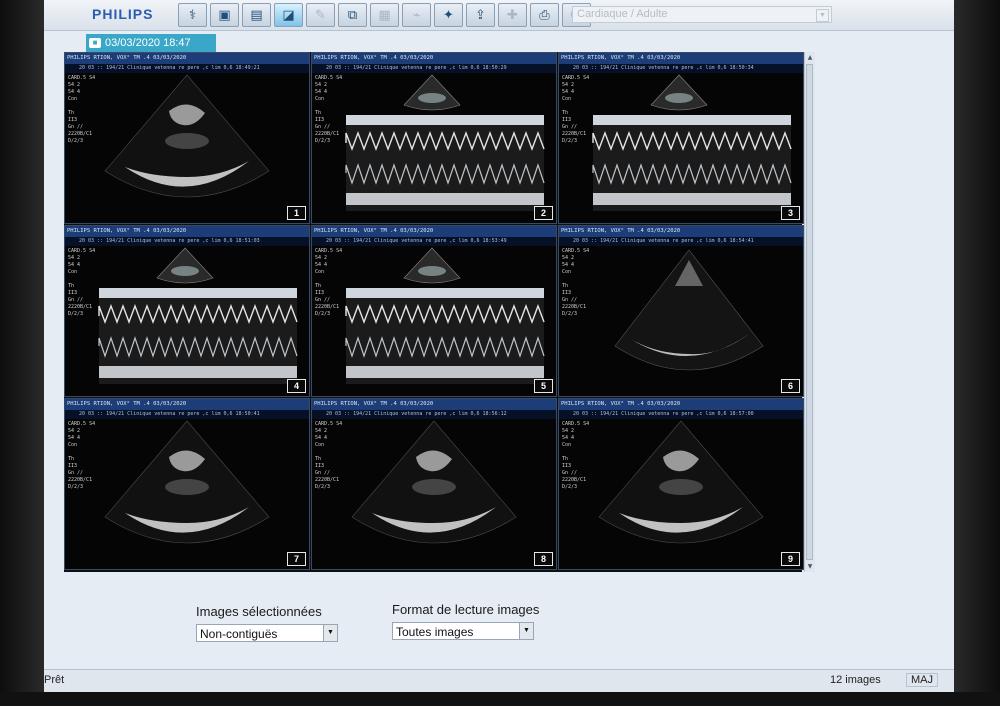 This screenshot has width=1000, height=706. What do you see at coordinates (790, 213) in the screenshot?
I see `image-number: 3` at bounding box center [790, 213].